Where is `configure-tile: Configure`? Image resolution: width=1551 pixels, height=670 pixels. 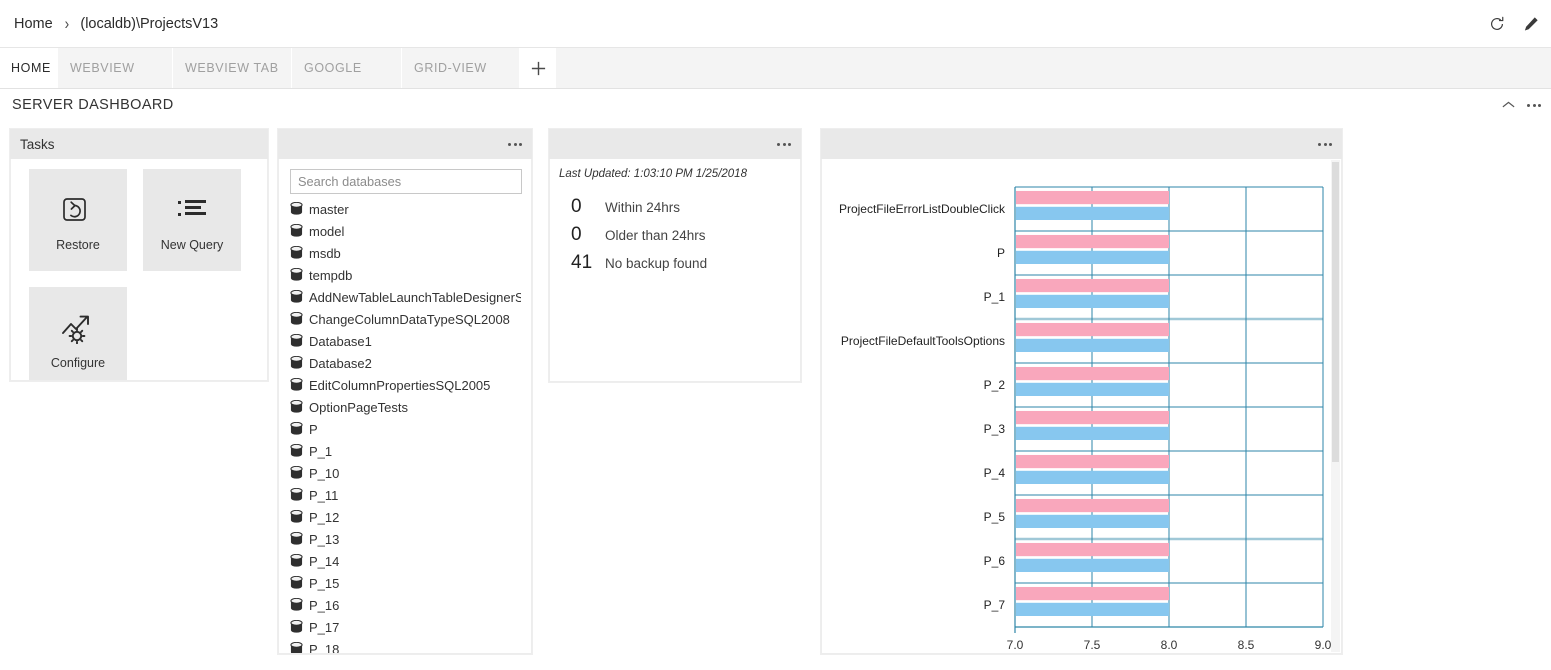 configure-tile: Configure is located at coordinates (78, 333).